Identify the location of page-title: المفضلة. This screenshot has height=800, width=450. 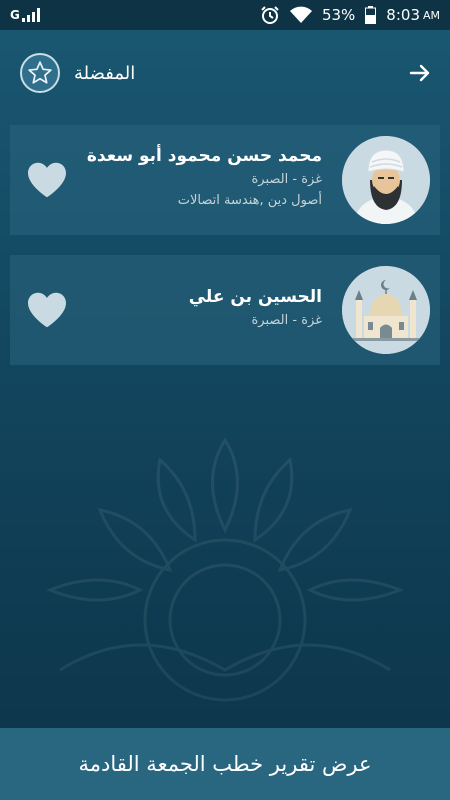
(105, 73).